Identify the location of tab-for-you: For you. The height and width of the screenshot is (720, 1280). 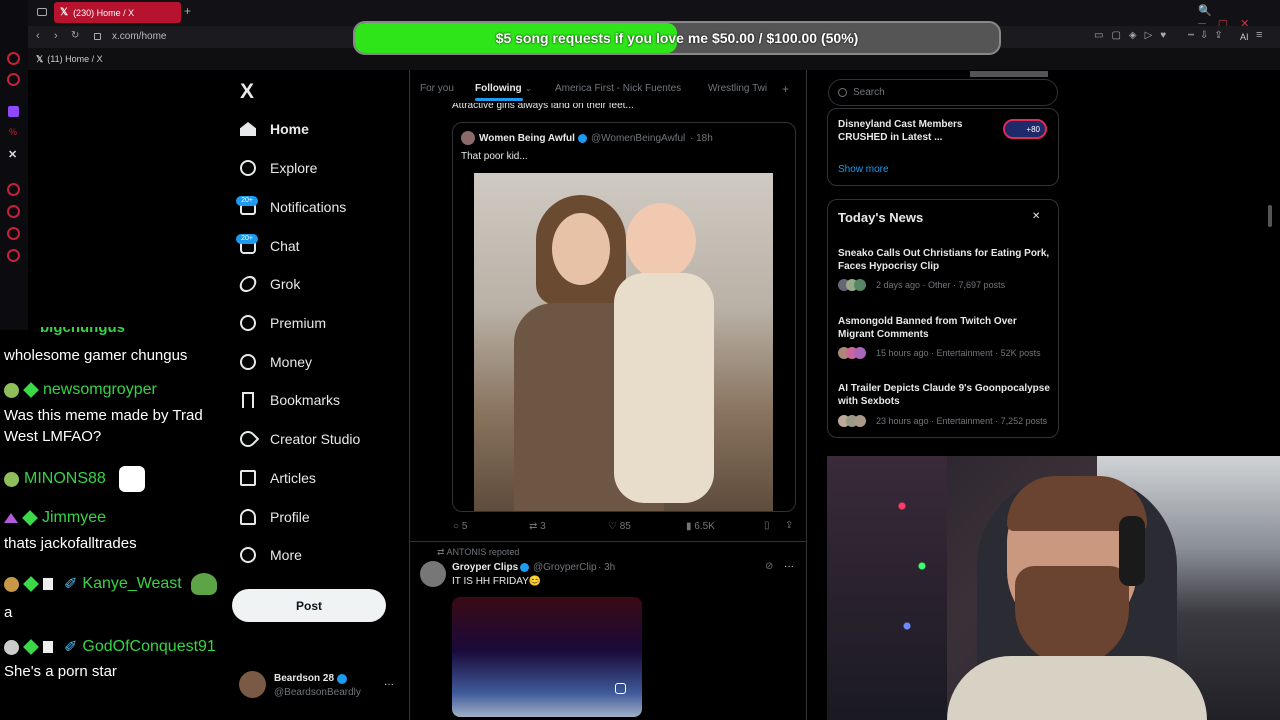
(437, 88).